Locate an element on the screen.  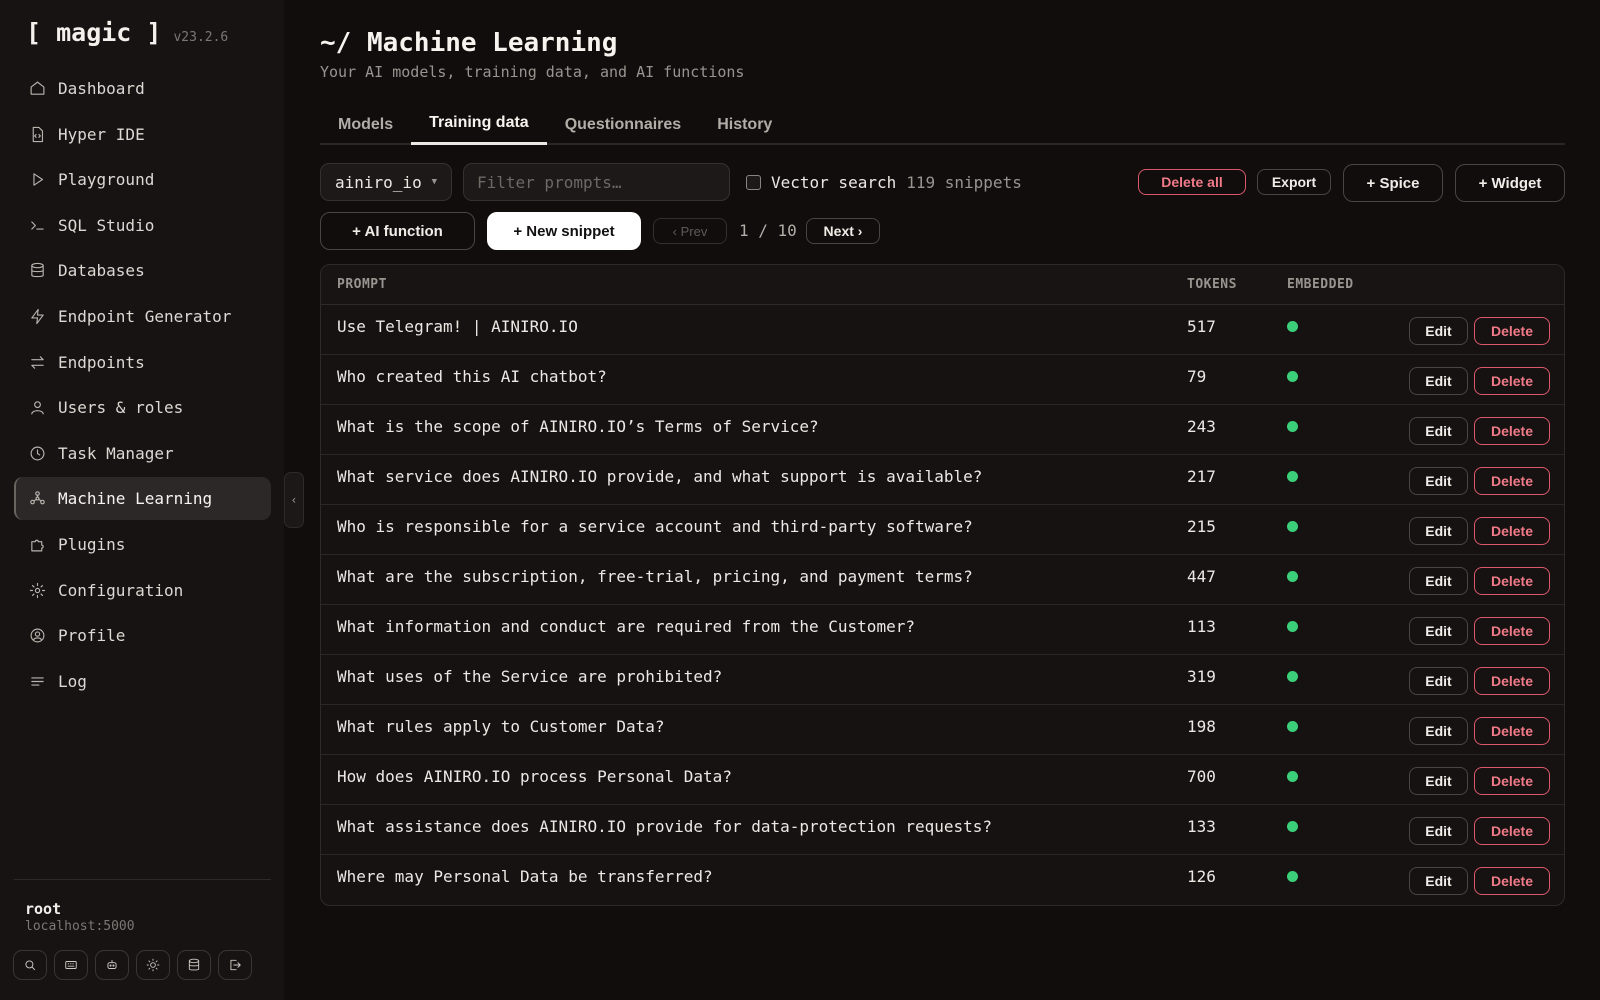
add-ai-function-button: + AI function is located at coordinates (397, 231).